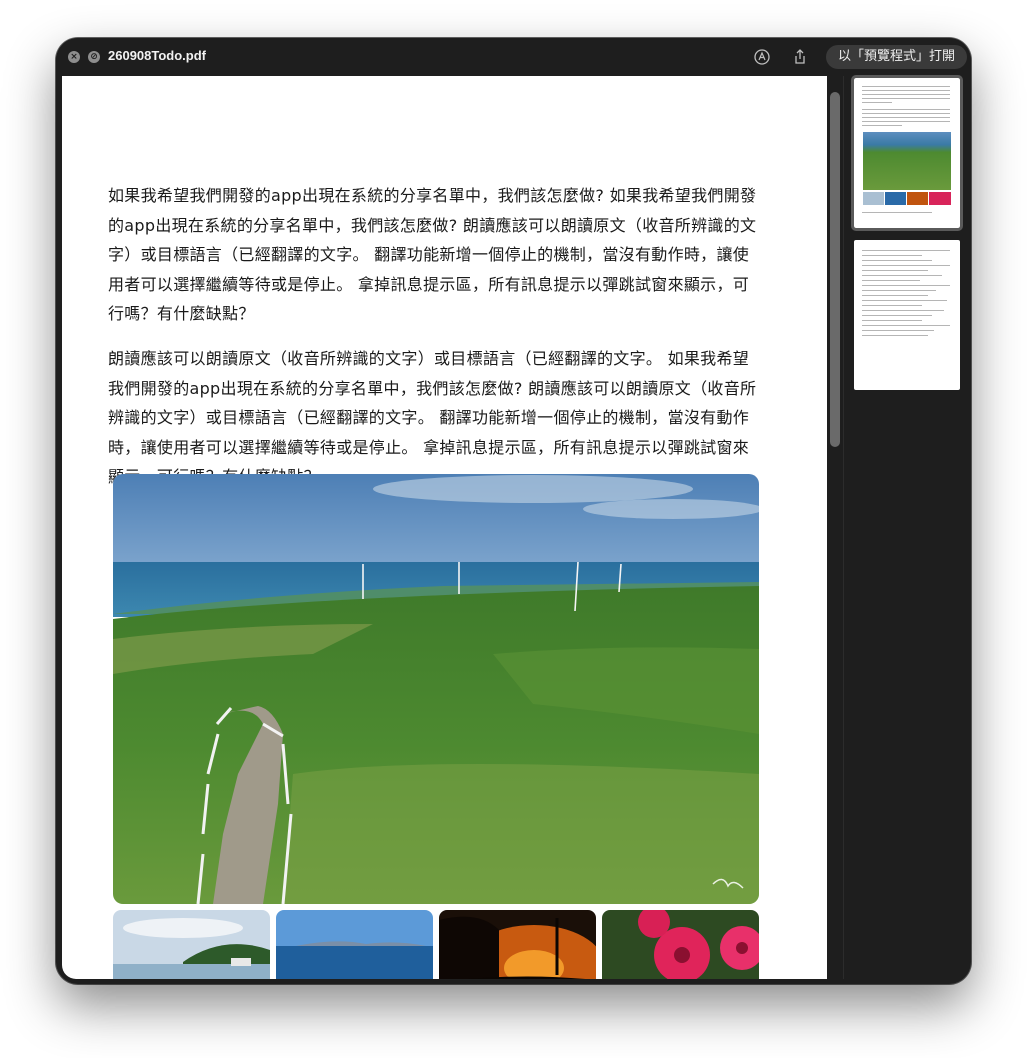  Describe the element at coordinates (800, 57) in the screenshot. I see `share-icon` at that location.